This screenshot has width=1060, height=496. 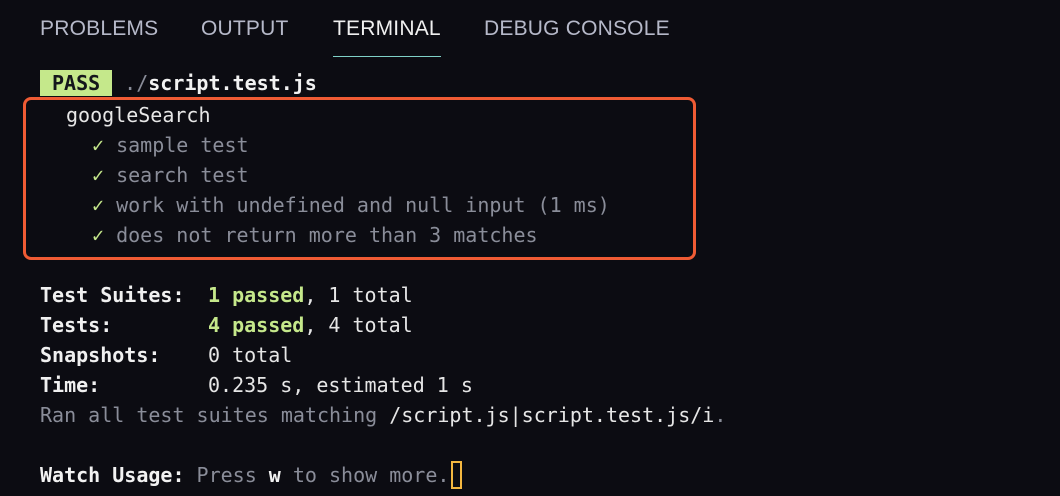 What do you see at coordinates (457, 475) in the screenshot?
I see `terminal-cursor` at bounding box center [457, 475].